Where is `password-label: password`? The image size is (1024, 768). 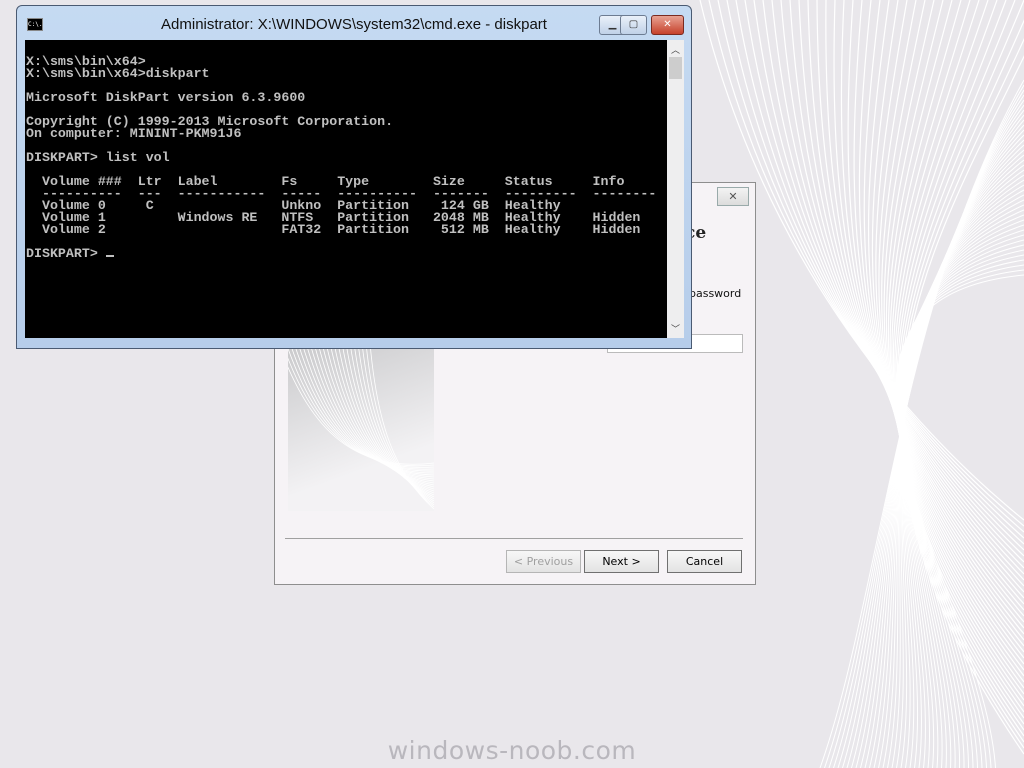
password-label: password is located at coordinates (715, 293).